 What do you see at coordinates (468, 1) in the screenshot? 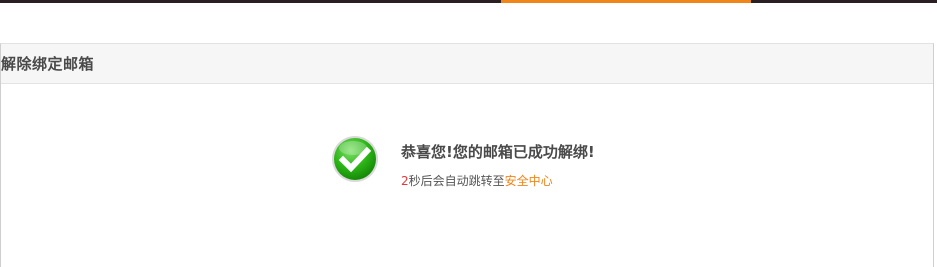
I see `top-nav-bar` at bounding box center [468, 1].